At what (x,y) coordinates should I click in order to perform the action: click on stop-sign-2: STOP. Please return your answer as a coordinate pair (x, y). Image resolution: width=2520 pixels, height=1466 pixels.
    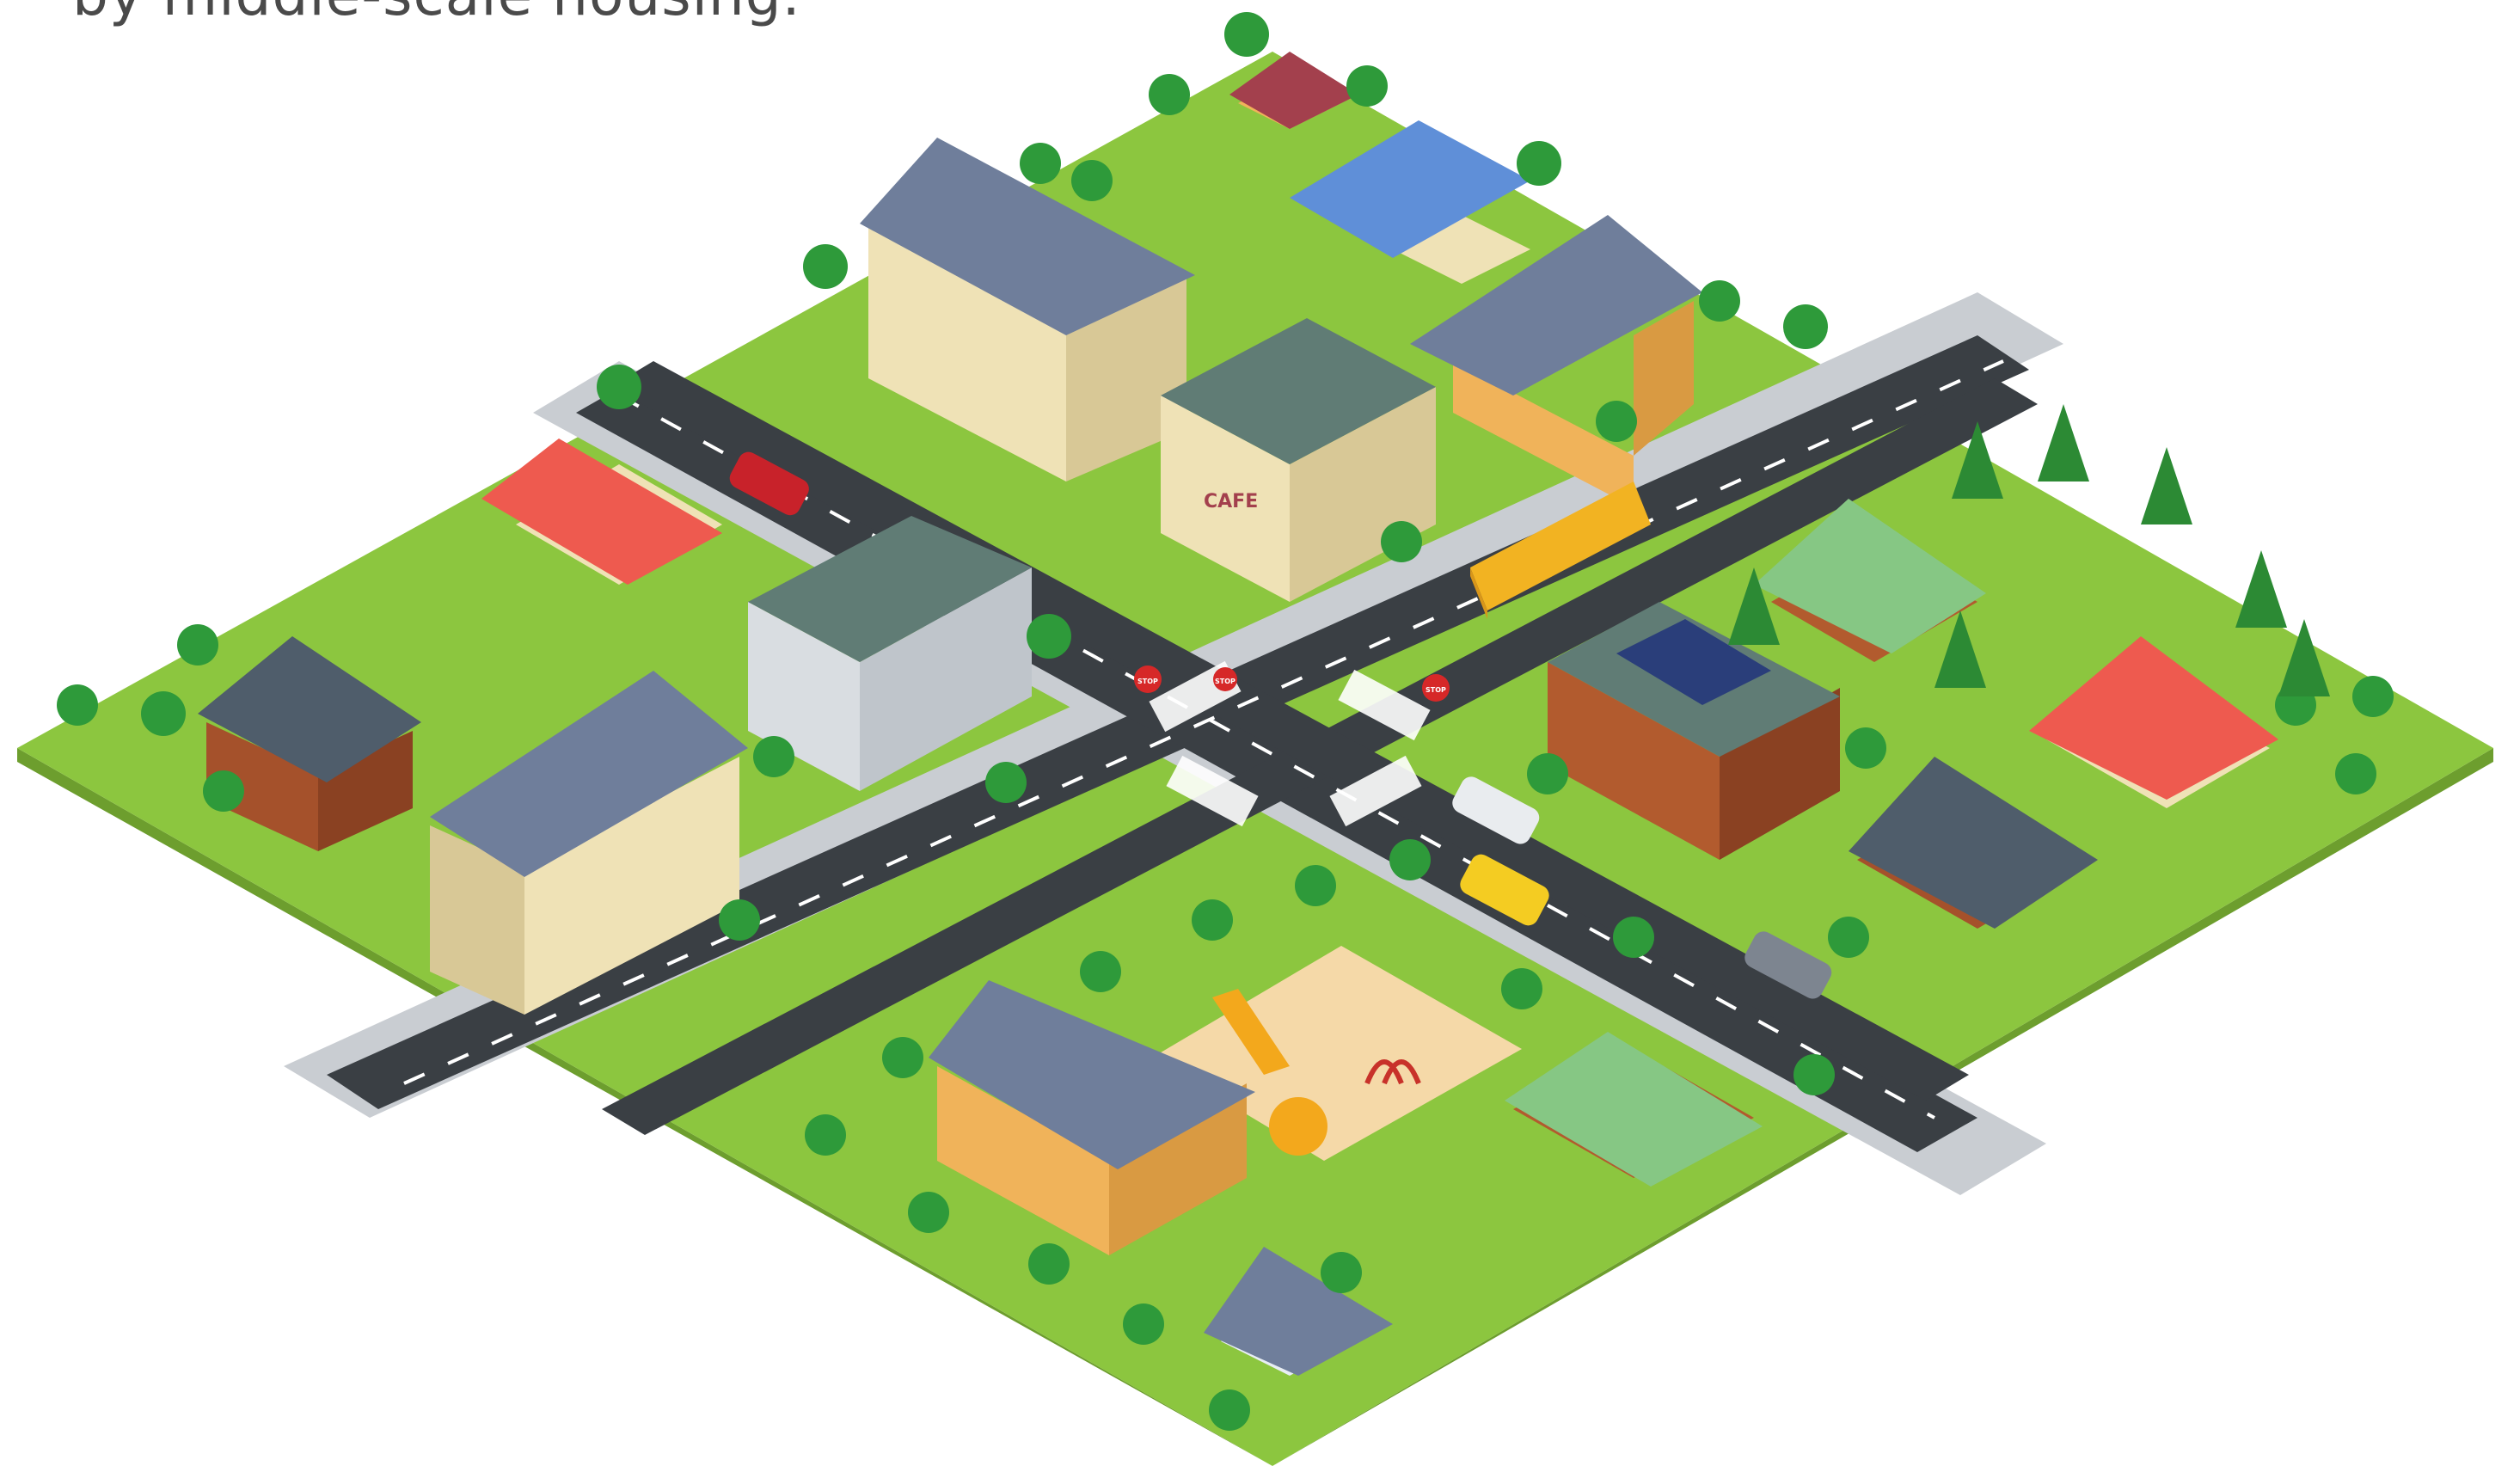
    Looking at the image, I should click on (1436, 688).